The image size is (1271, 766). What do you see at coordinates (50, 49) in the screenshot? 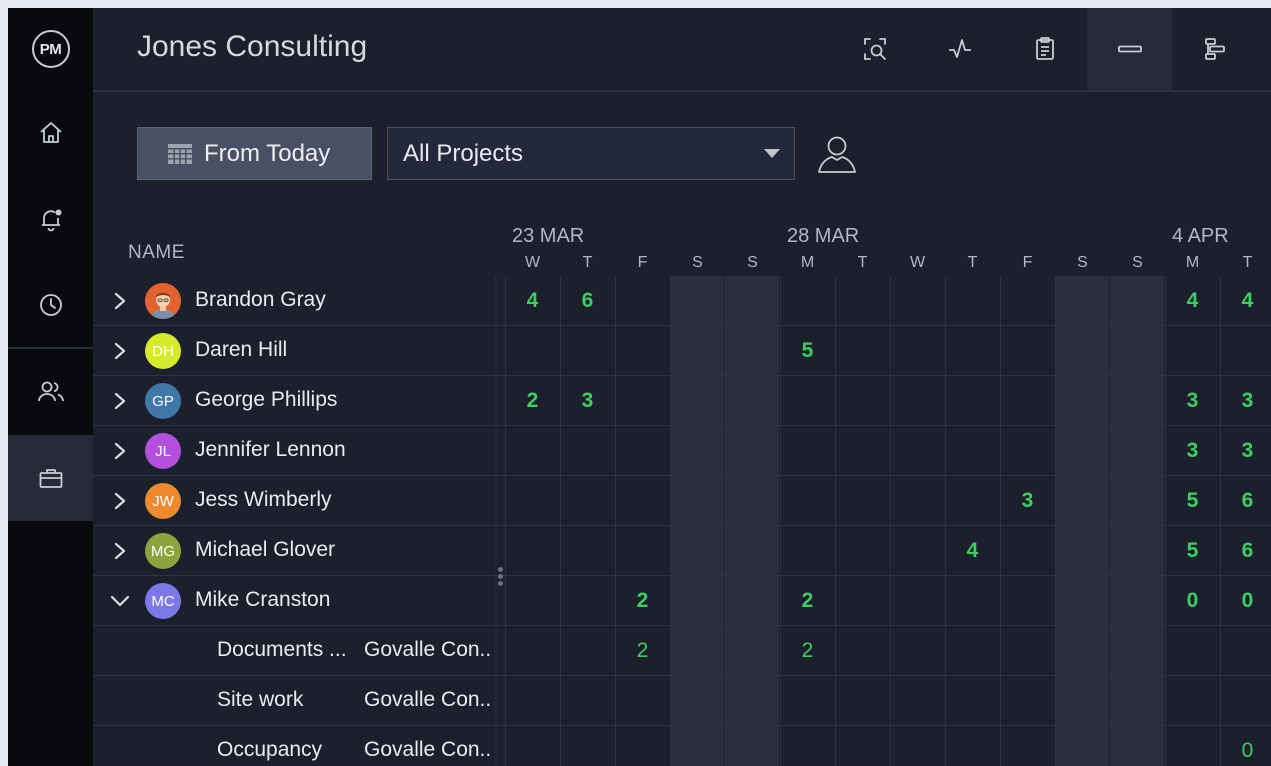
I see `logo: PM` at bounding box center [50, 49].